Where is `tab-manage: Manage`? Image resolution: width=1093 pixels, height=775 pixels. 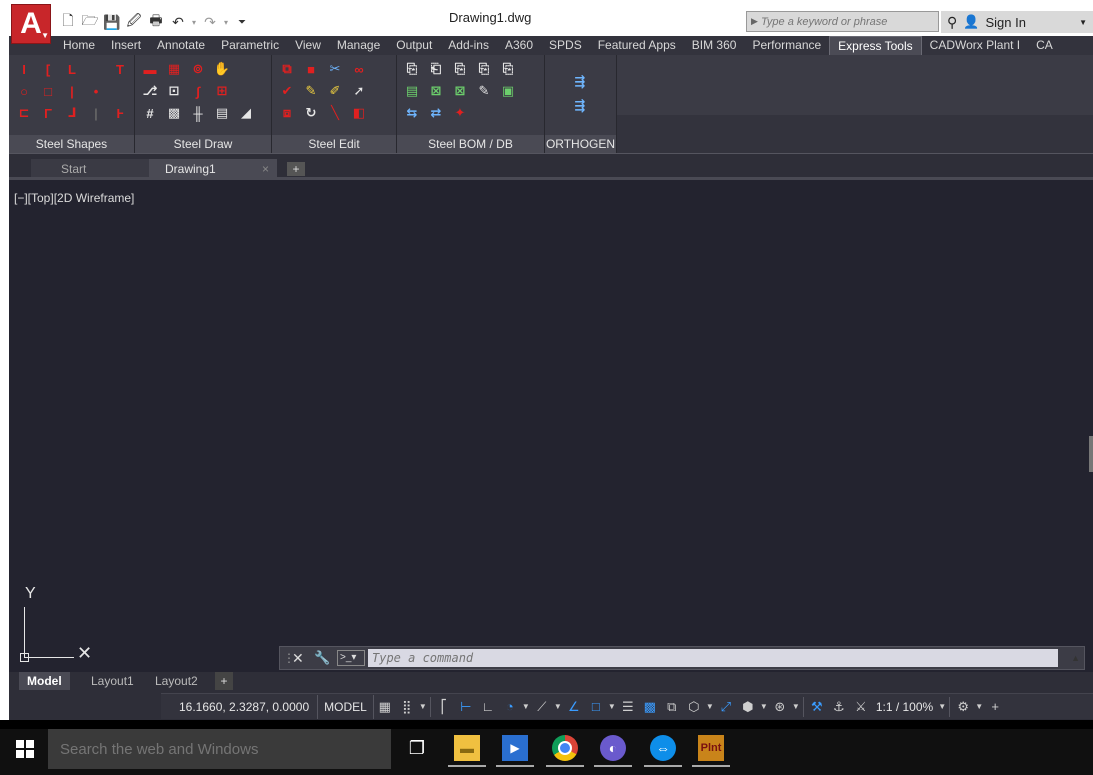
tab-manage: Manage is located at coordinates (358, 45).